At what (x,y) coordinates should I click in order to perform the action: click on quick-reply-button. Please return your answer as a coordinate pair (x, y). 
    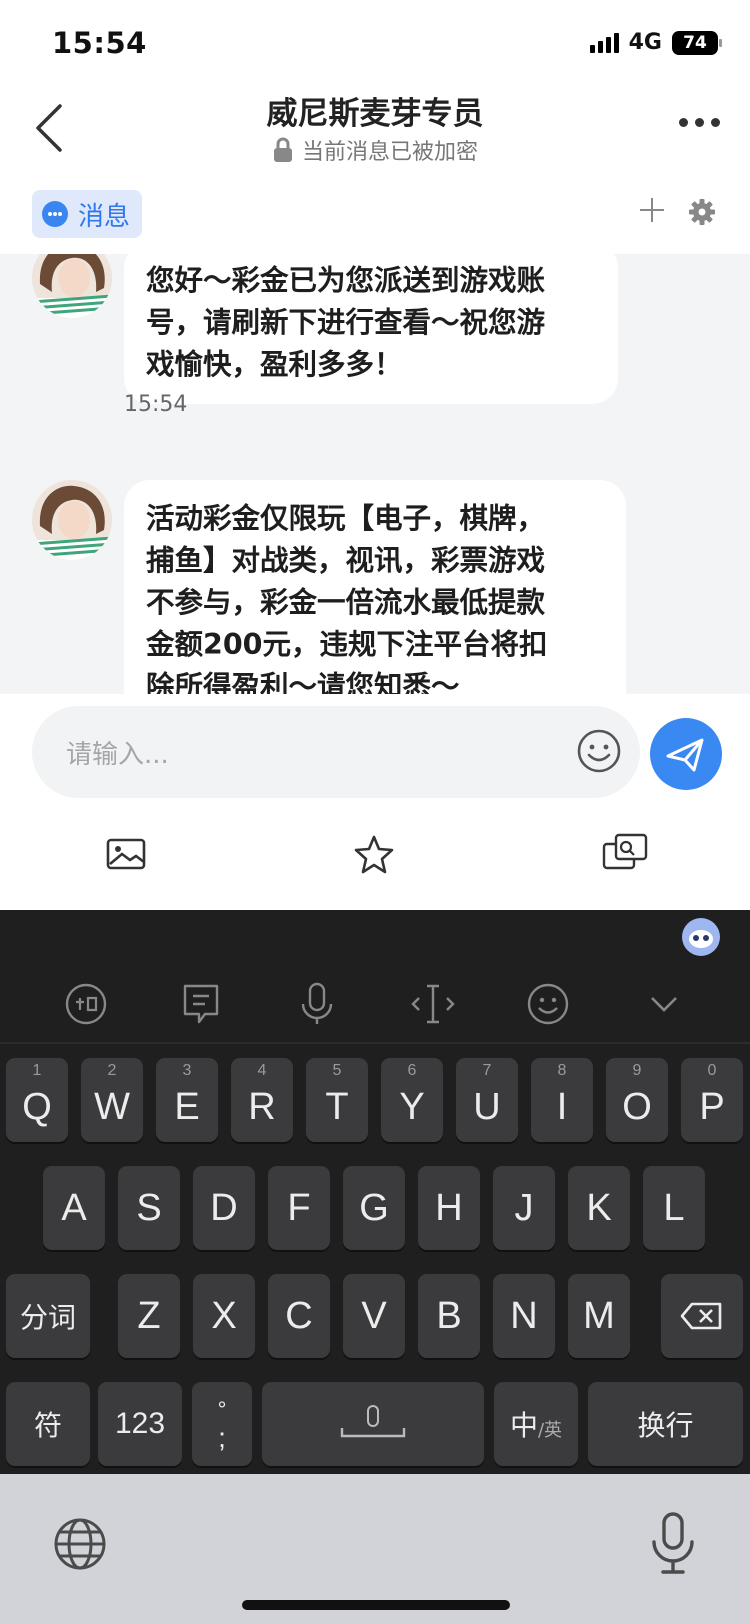
    Looking at the image, I should click on (625, 854).